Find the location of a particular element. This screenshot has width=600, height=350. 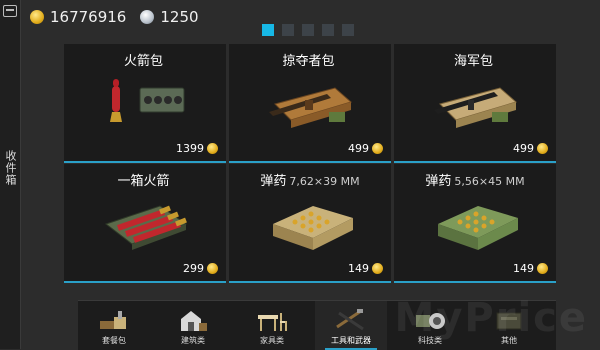

product-title: 掠夺者包 is located at coordinates (310, 59).